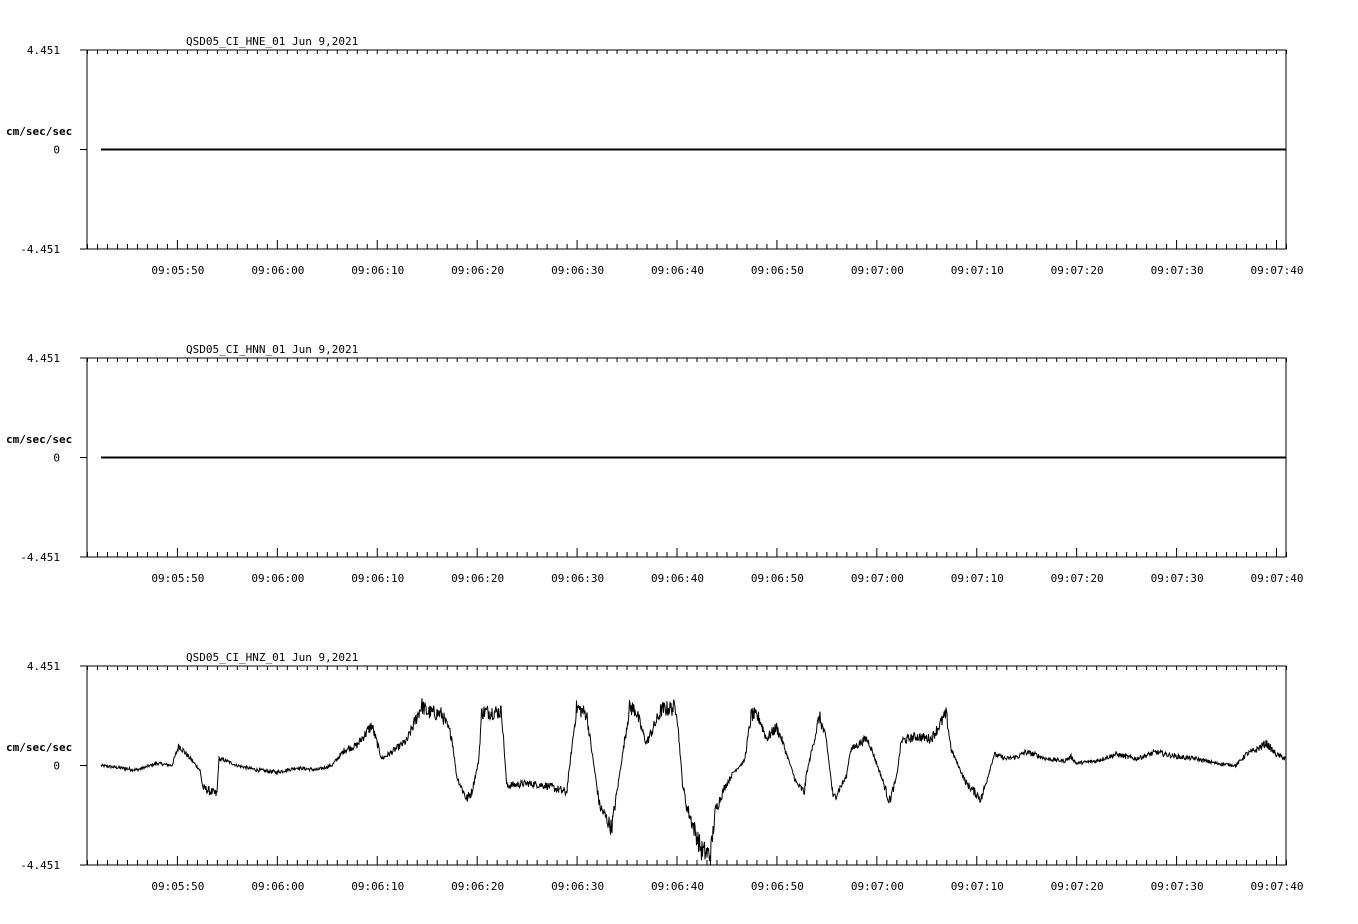 This screenshot has height=924, width=1358. Describe the element at coordinates (272, 657) in the screenshot. I see `panel-title: QSD05_CI_HNZ_01 Jun 9,2021` at that location.